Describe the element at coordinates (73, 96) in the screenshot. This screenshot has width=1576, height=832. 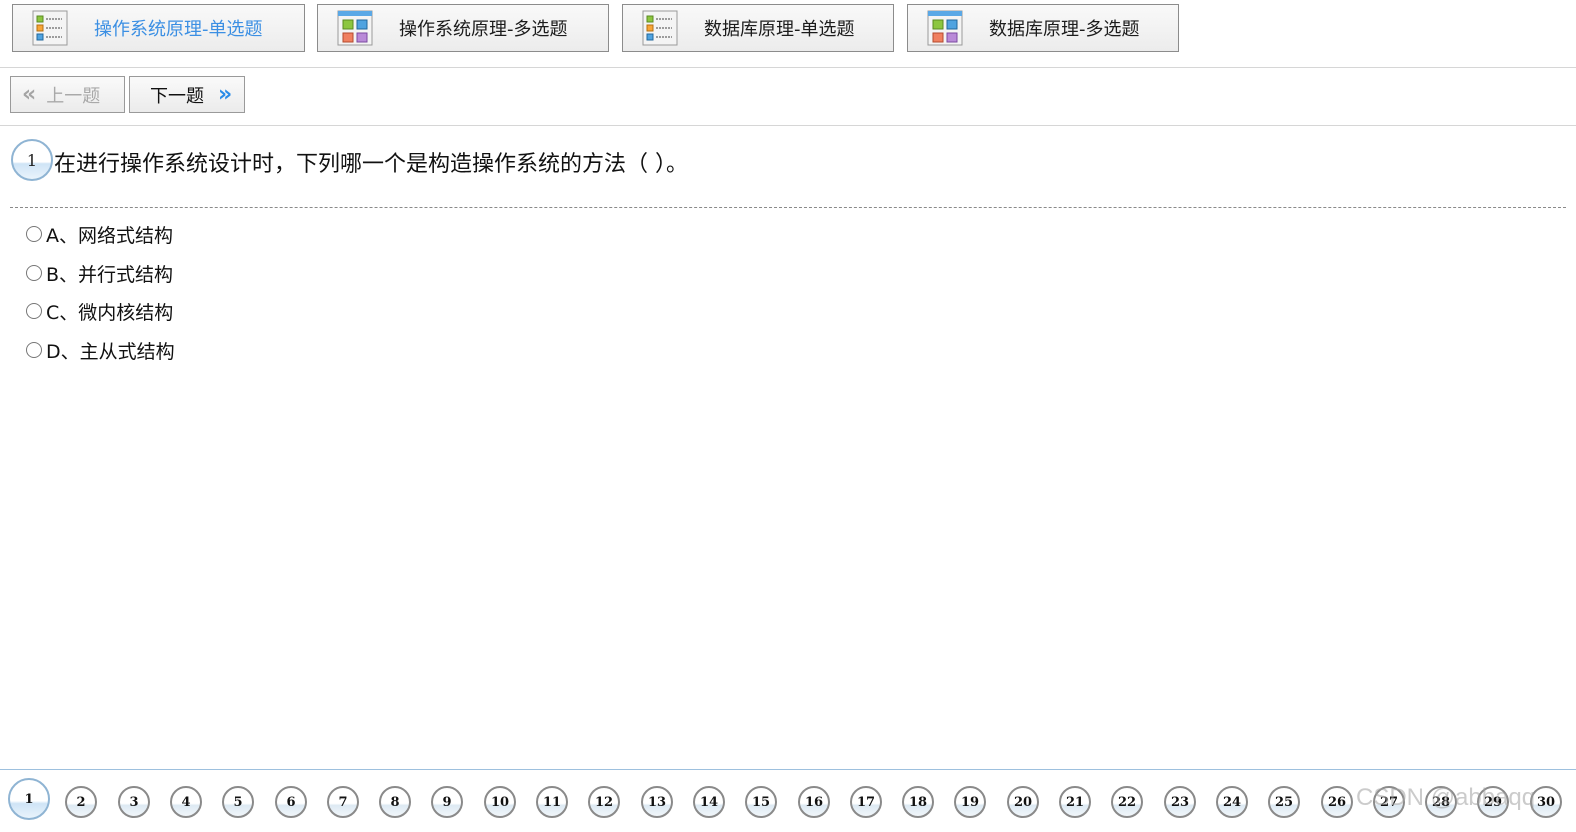
I see `prev-question-label: 上一题` at that location.